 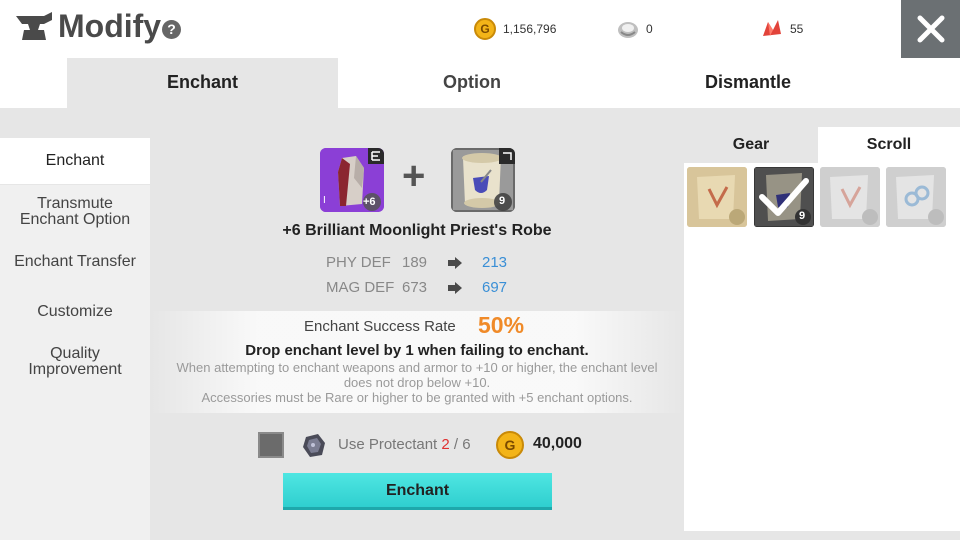 I want to click on protectant-label: Use Protectant 2 / 6, so click(x=404, y=444).